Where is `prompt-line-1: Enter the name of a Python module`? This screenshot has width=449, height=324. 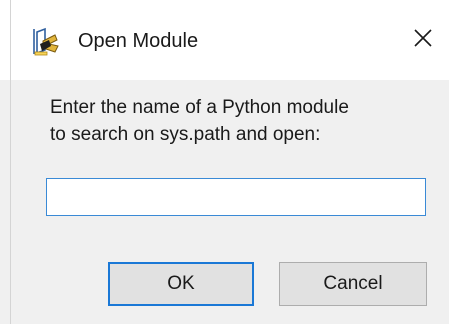
prompt-line-1: Enter the name of a Python module is located at coordinates (199, 107).